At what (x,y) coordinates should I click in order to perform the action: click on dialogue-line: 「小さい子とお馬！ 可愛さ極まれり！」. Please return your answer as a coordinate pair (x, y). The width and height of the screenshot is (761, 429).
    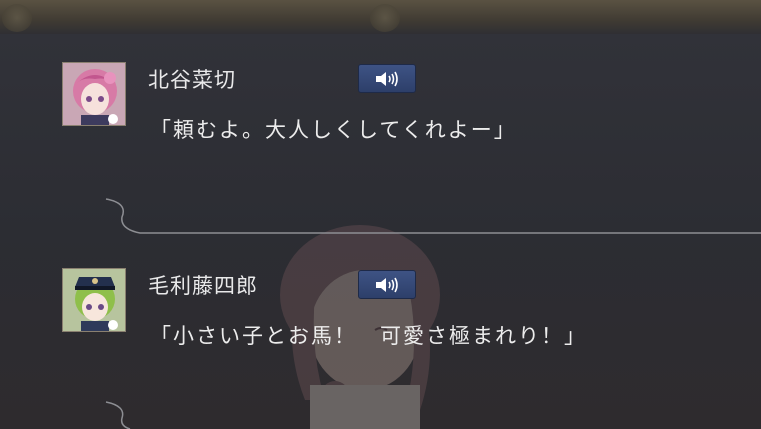
    Looking at the image, I should click on (368, 336).